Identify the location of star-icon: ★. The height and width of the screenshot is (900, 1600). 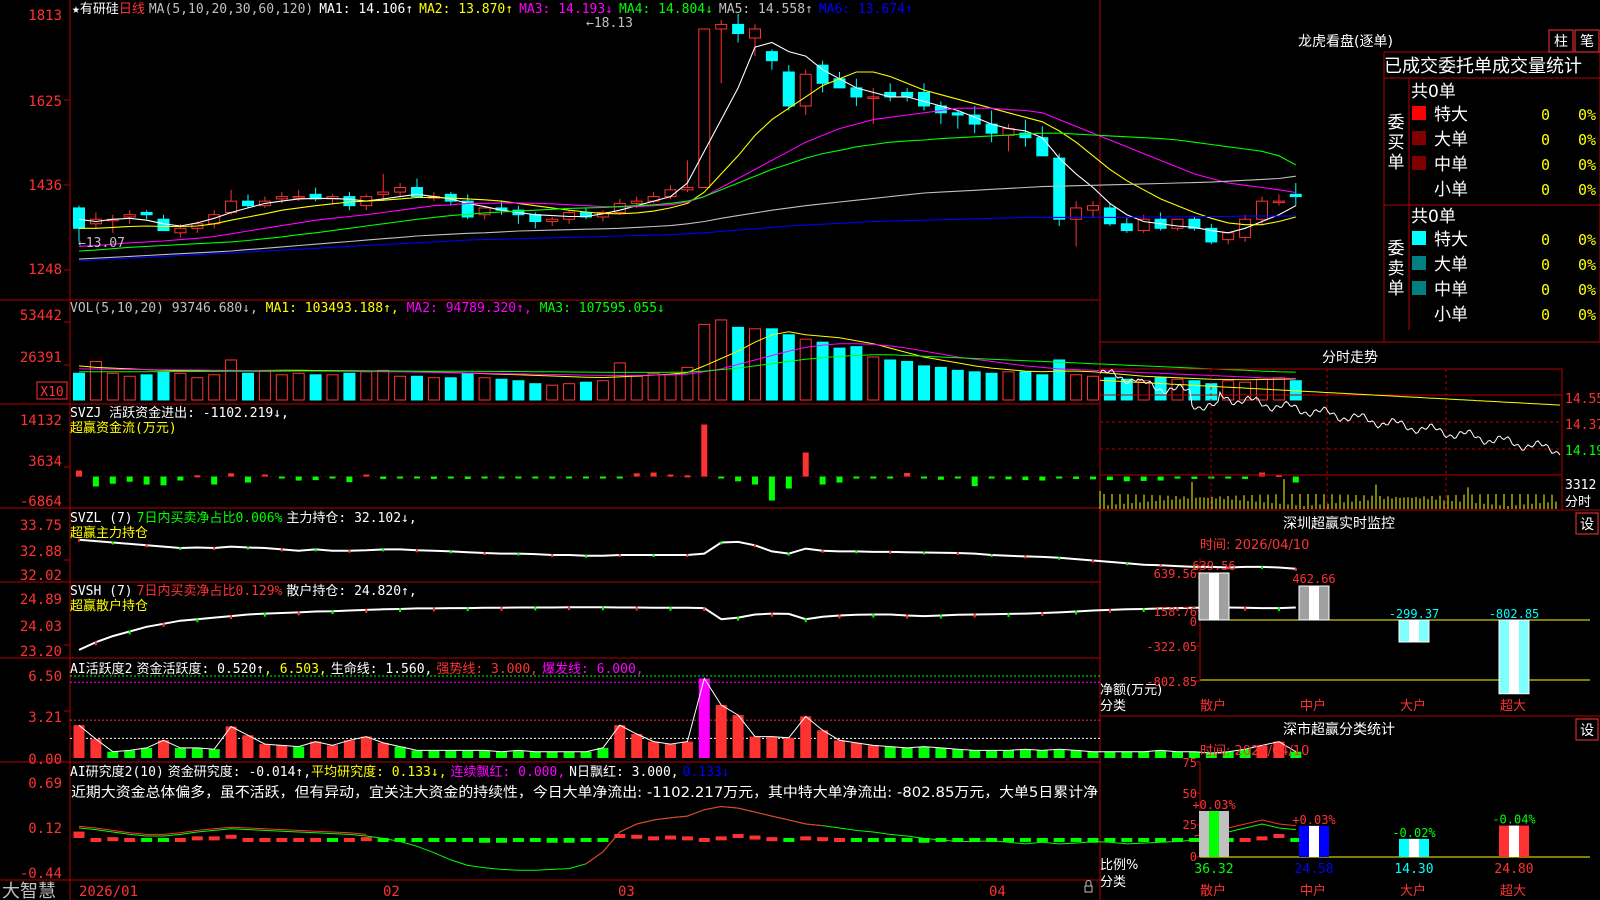
(76, 9).